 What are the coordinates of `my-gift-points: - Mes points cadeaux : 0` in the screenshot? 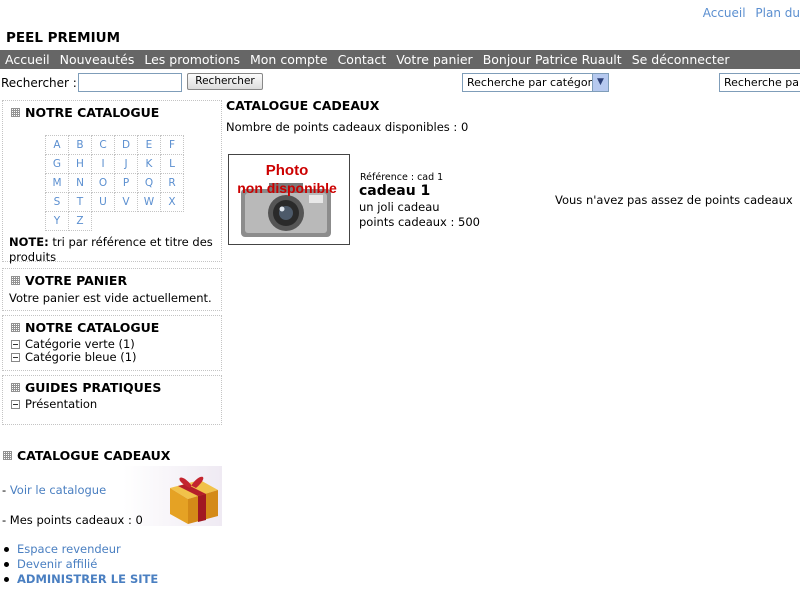 It's located at (72, 520).